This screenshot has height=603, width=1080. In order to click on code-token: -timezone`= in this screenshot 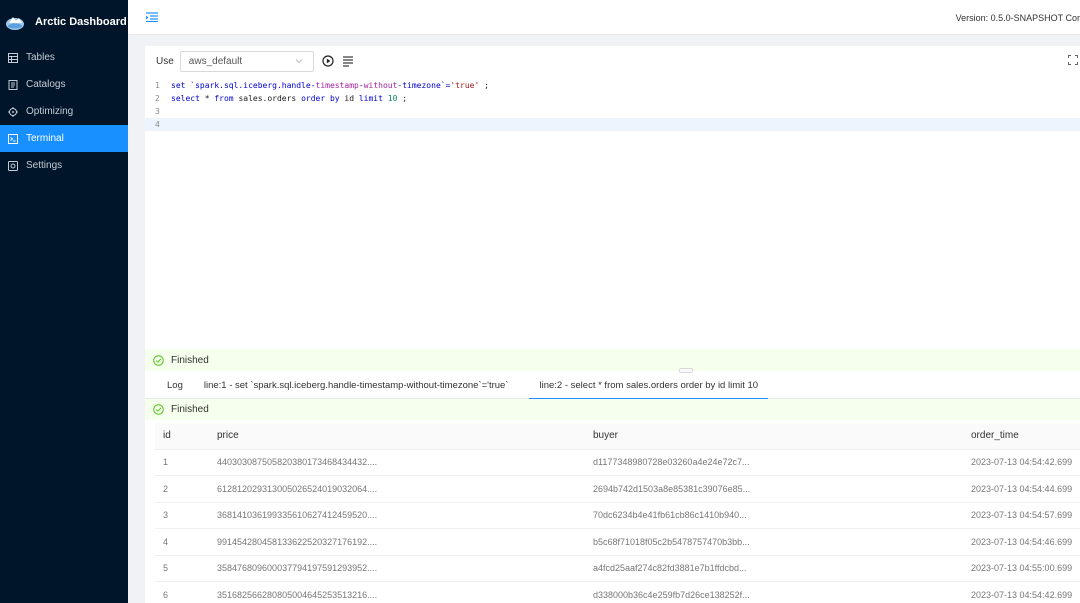, I will do `click(424, 85)`.